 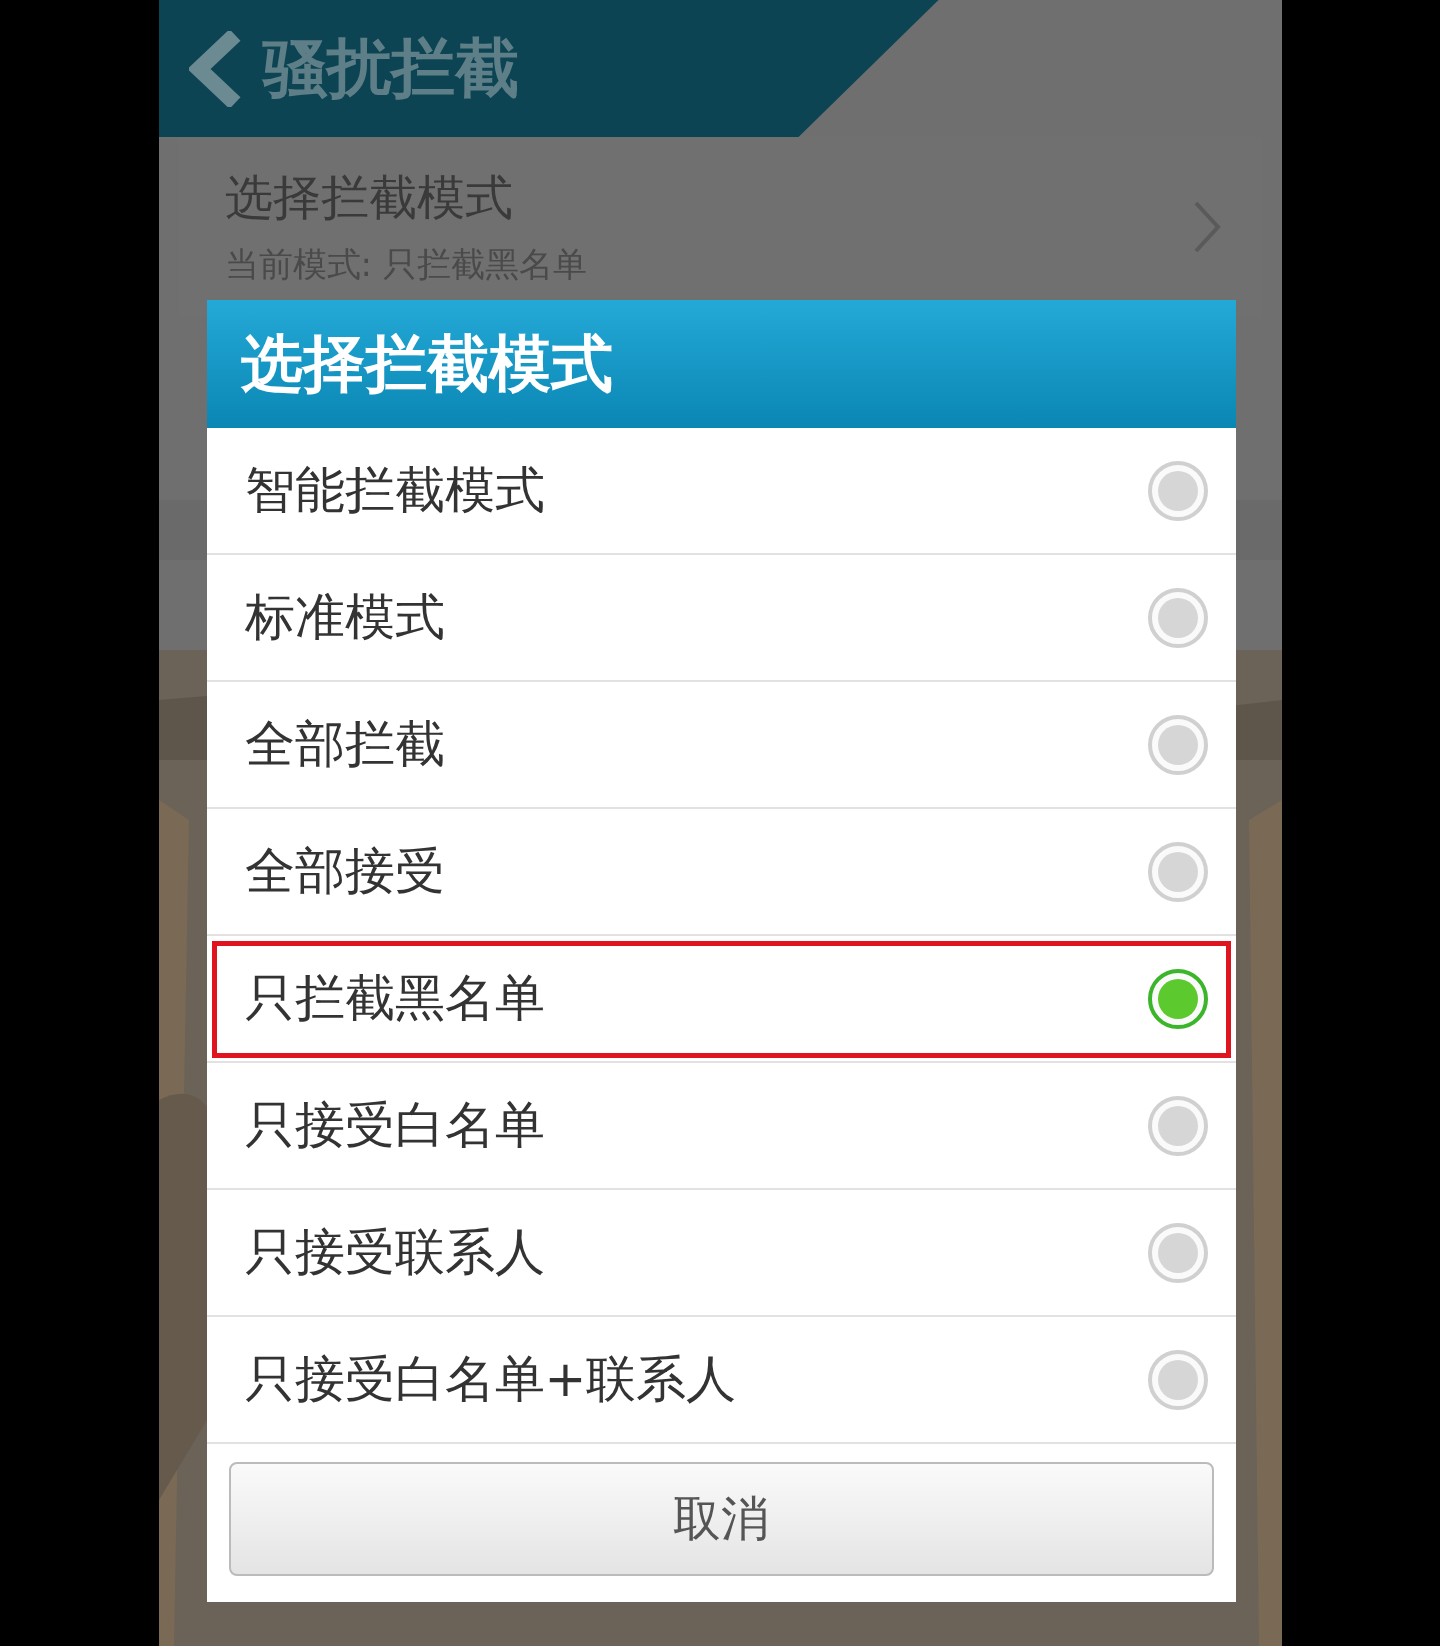 What do you see at coordinates (344, 871) in the screenshot?
I see `option-label: 全部接受` at bounding box center [344, 871].